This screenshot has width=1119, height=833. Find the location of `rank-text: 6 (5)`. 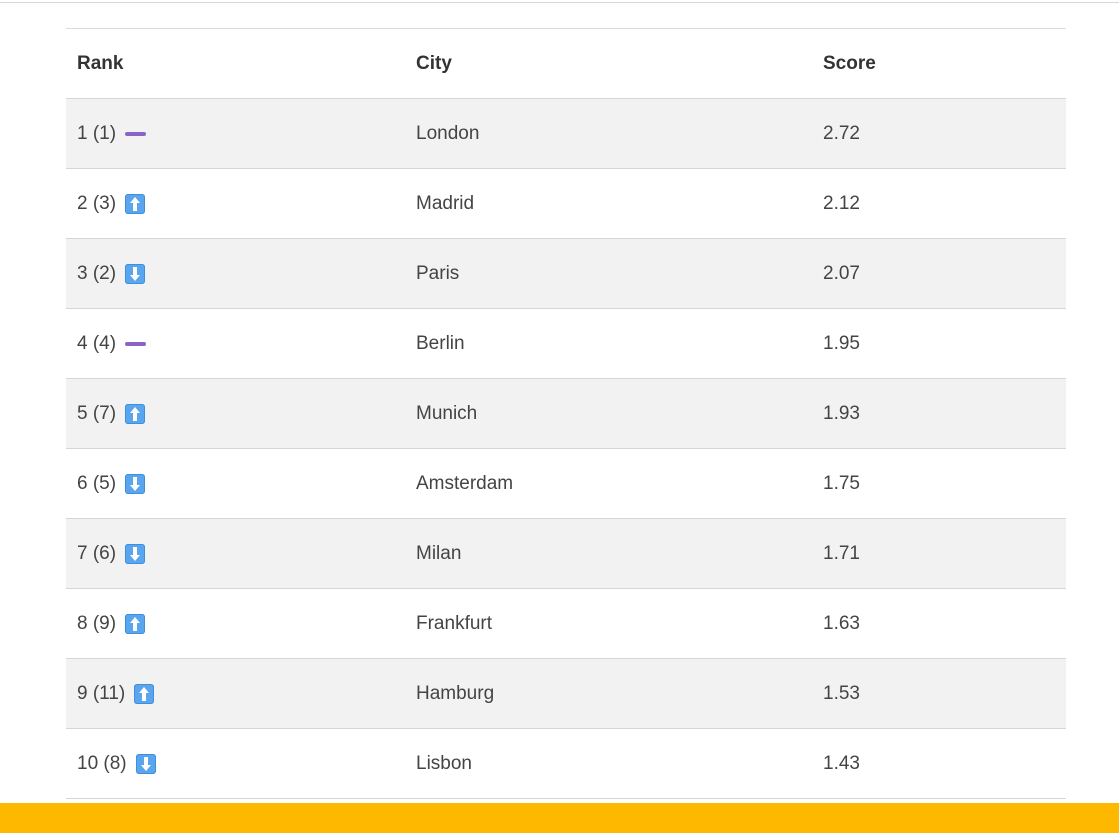

rank-text: 6 (5) is located at coordinates (97, 483).